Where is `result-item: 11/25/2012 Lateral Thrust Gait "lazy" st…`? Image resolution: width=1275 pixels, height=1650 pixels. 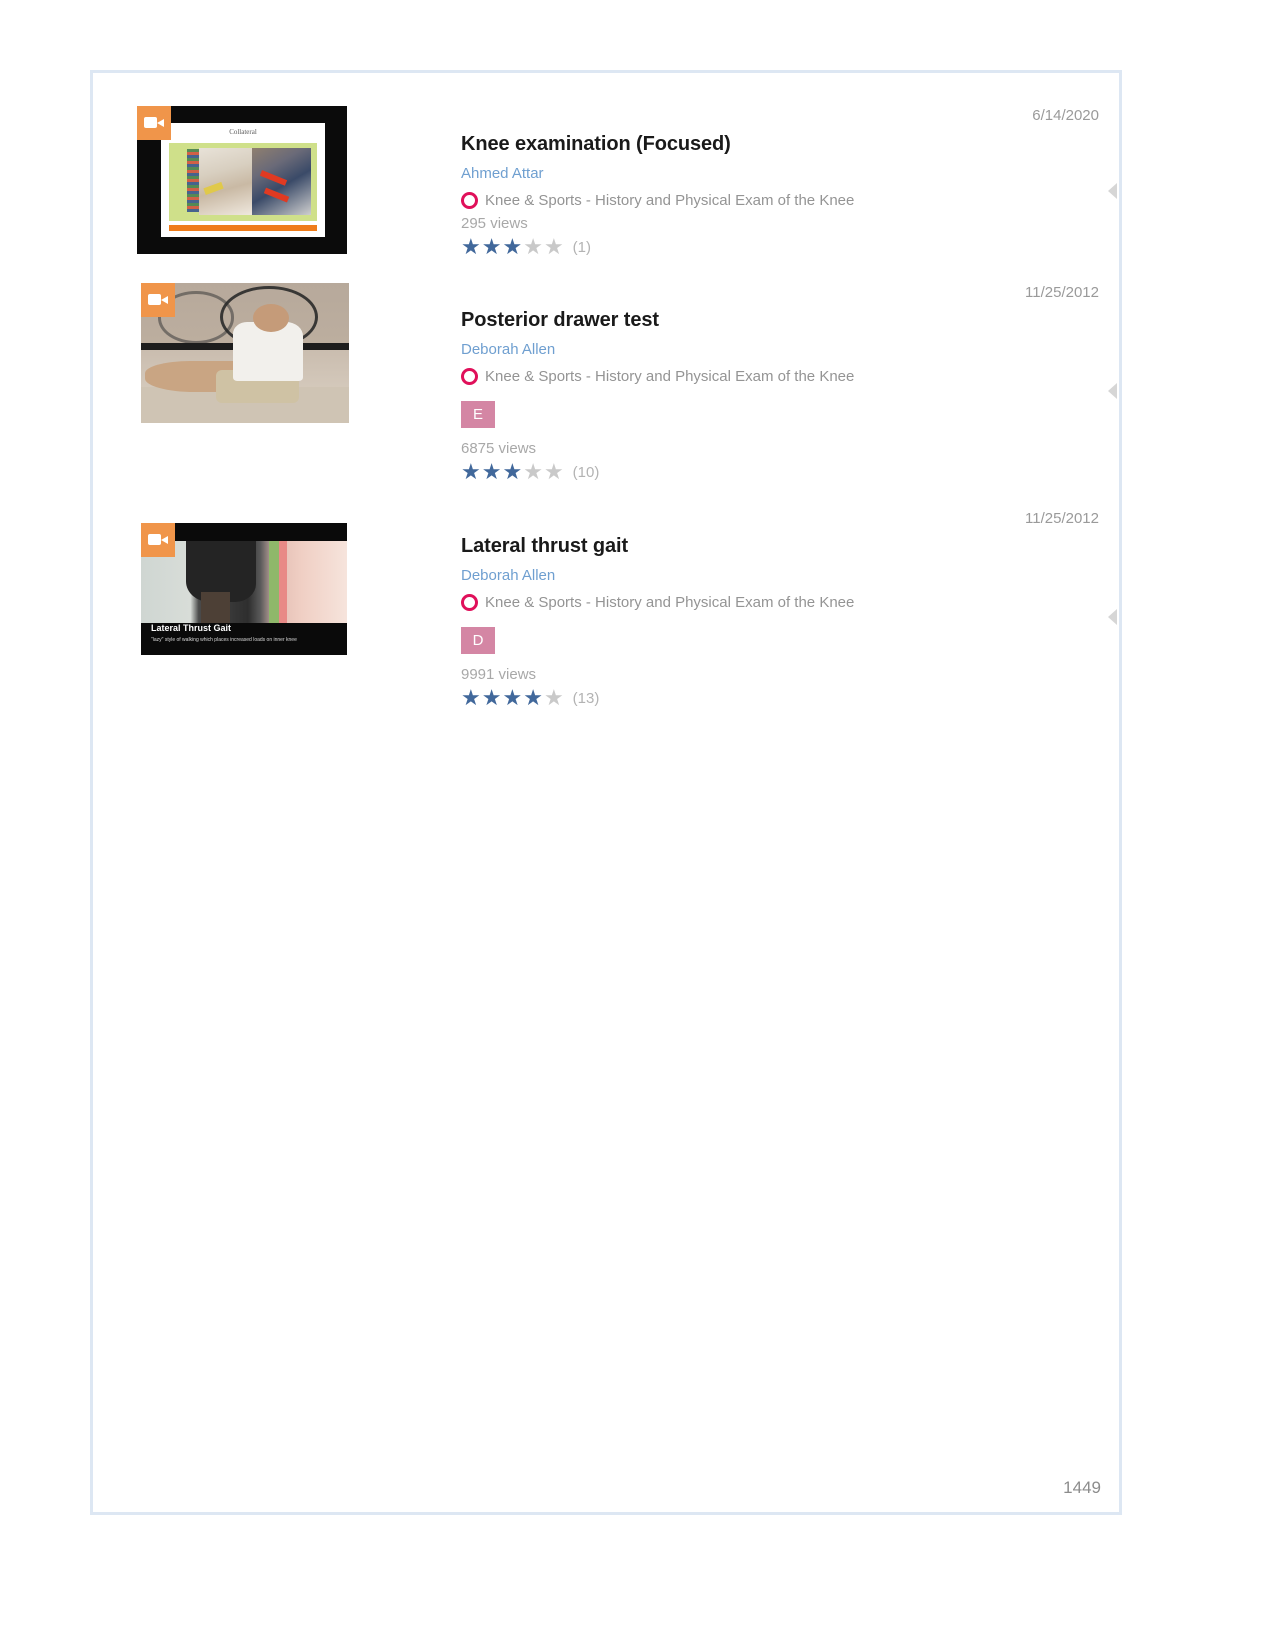 result-item: 11/25/2012 Lateral Thrust Gait "lazy" st… is located at coordinates (606, 614).